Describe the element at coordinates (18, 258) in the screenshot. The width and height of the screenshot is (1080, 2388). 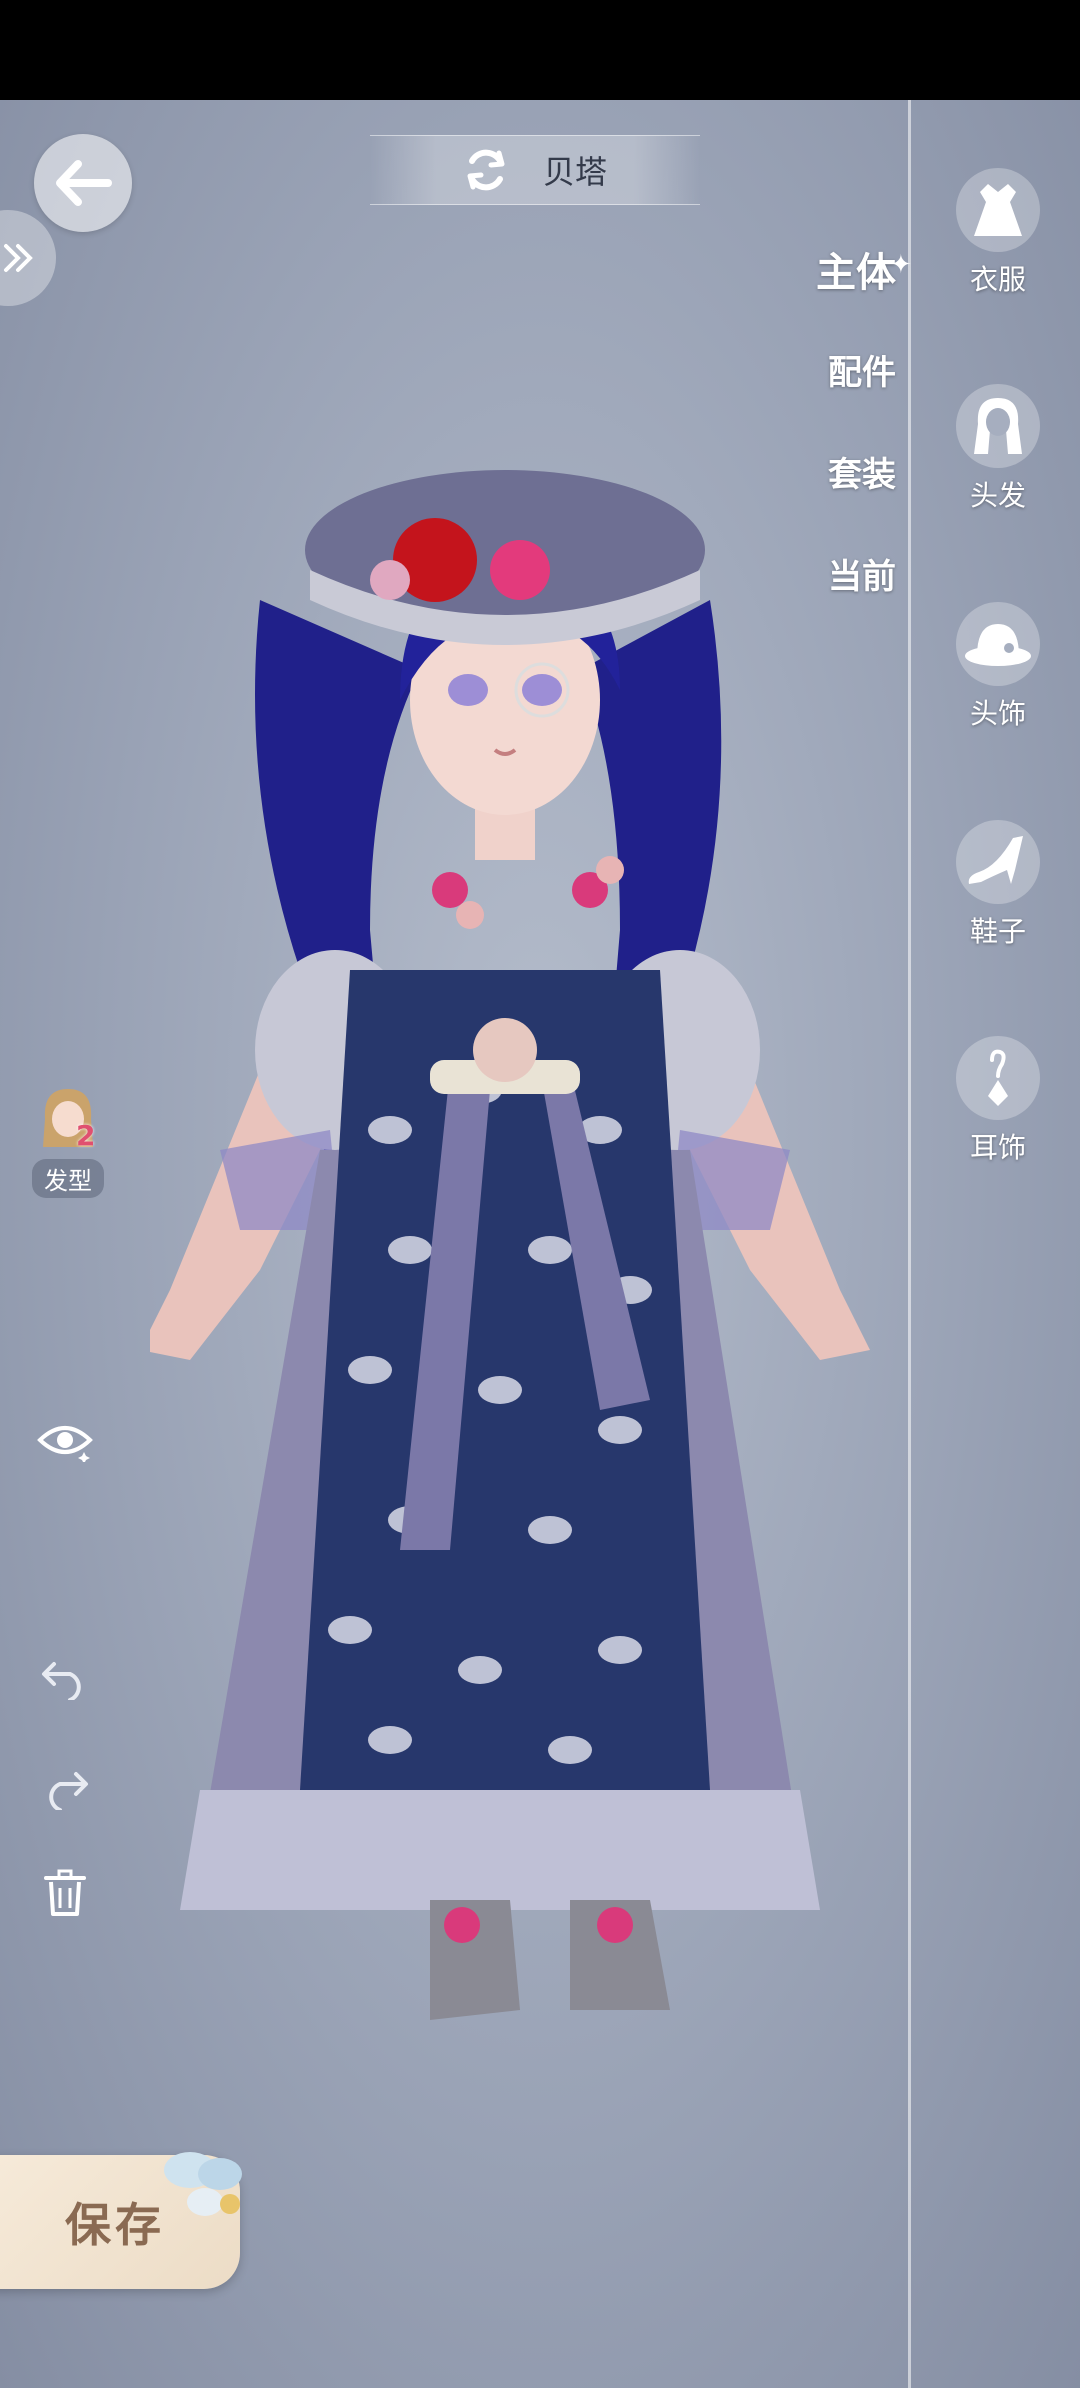
I see `double-chevron-right-icon` at that location.